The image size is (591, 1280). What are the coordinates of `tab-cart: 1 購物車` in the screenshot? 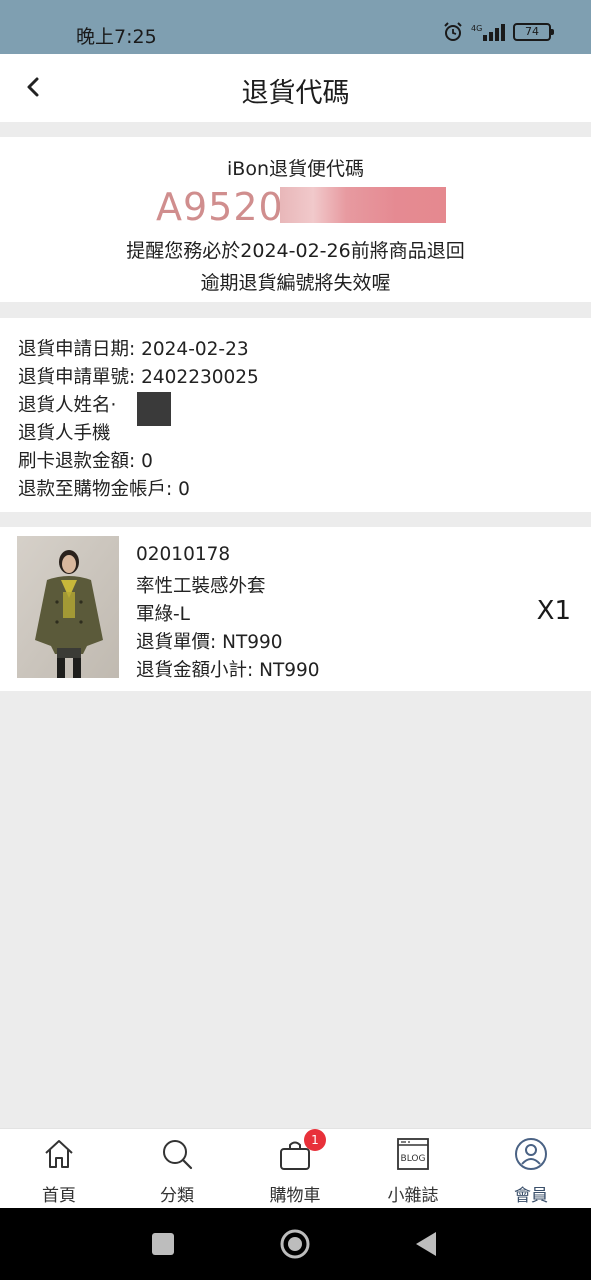 It's located at (295, 1169).